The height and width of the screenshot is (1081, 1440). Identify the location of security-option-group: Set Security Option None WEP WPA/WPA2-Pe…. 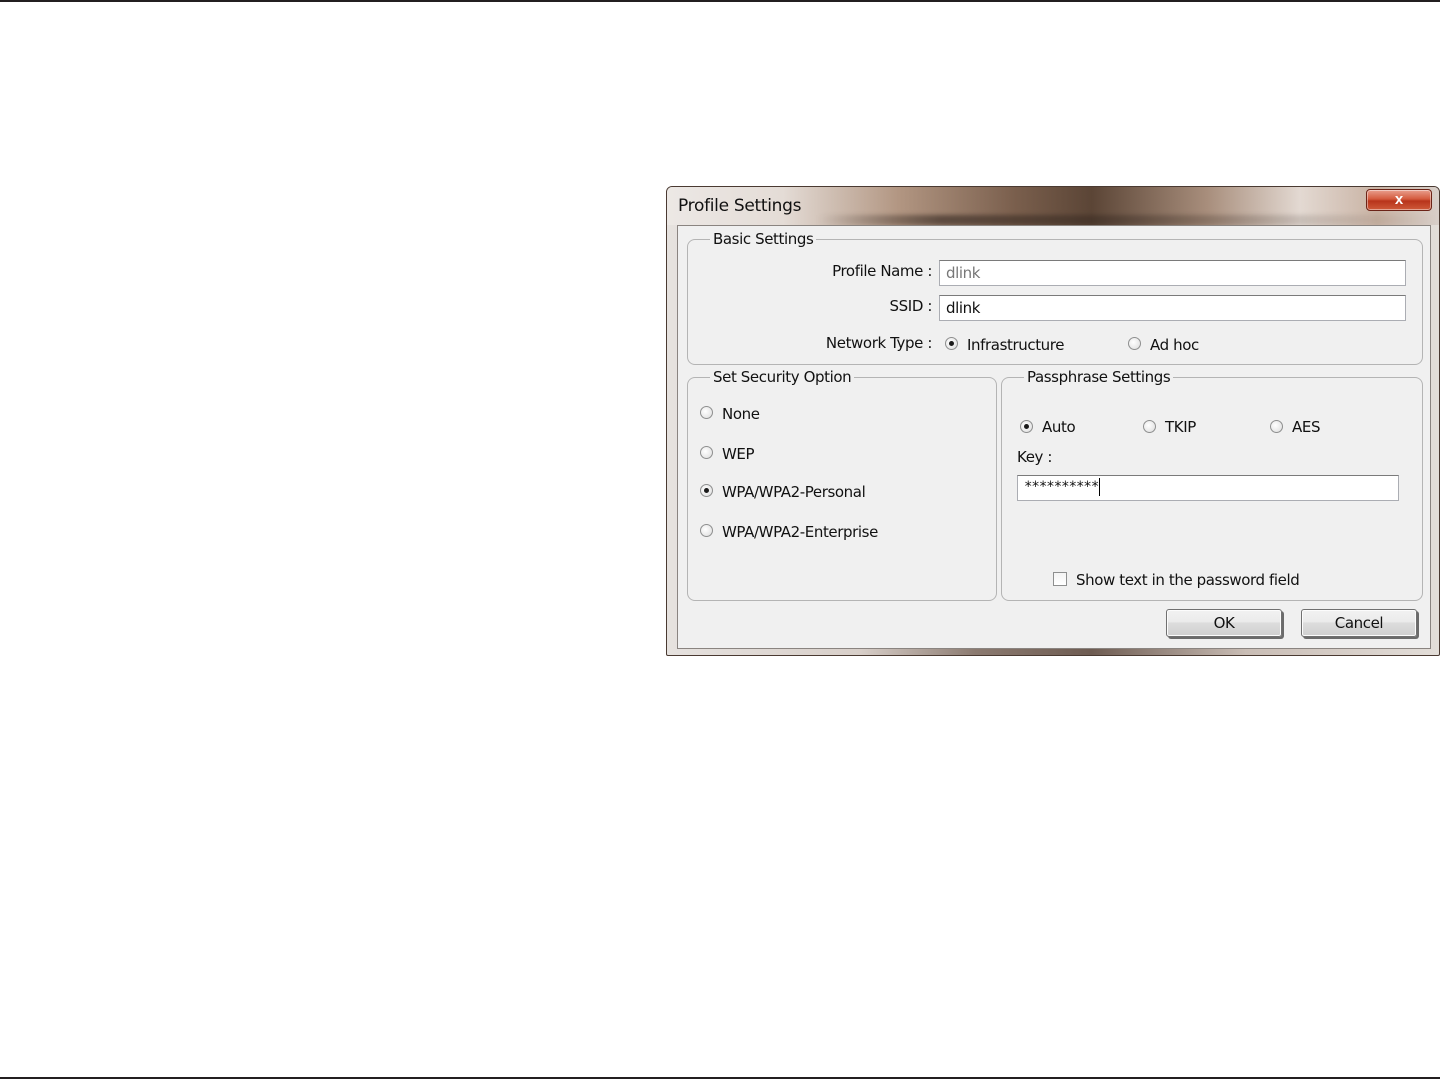
(842, 484).